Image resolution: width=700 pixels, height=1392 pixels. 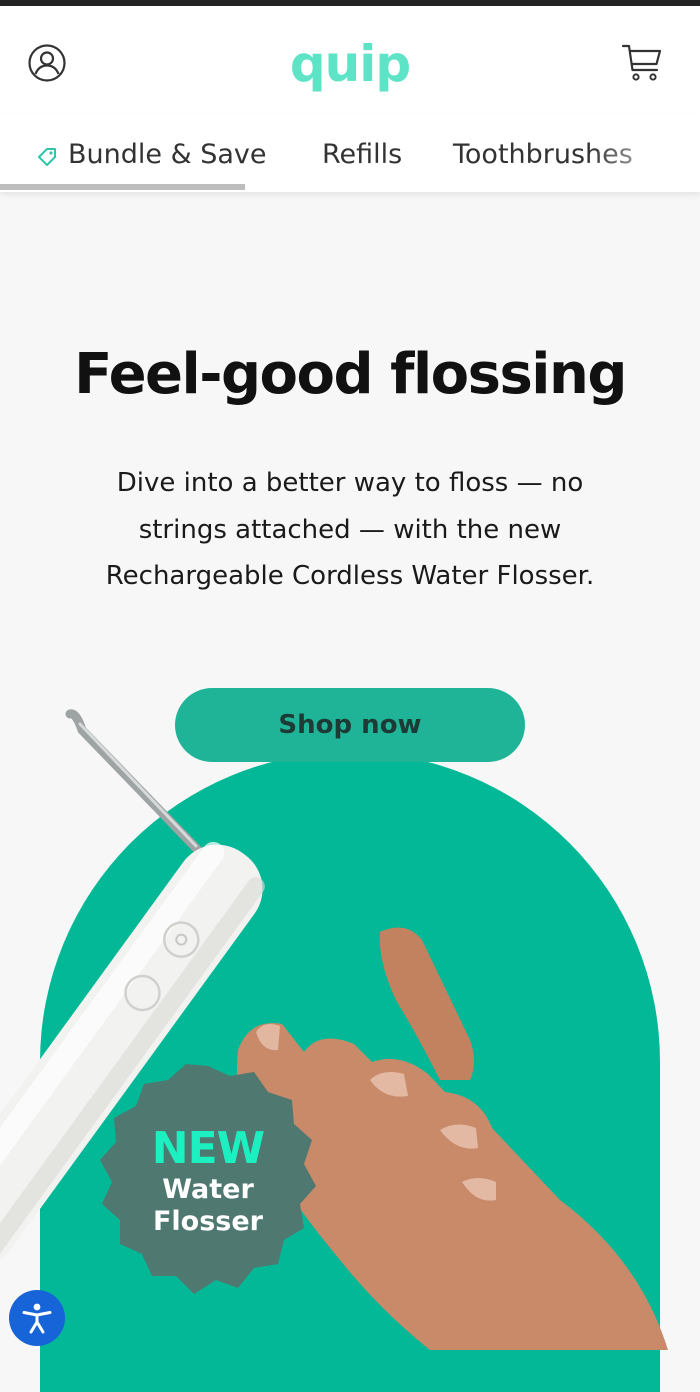 I want to click on cart-button, so click(x=642, y=62).